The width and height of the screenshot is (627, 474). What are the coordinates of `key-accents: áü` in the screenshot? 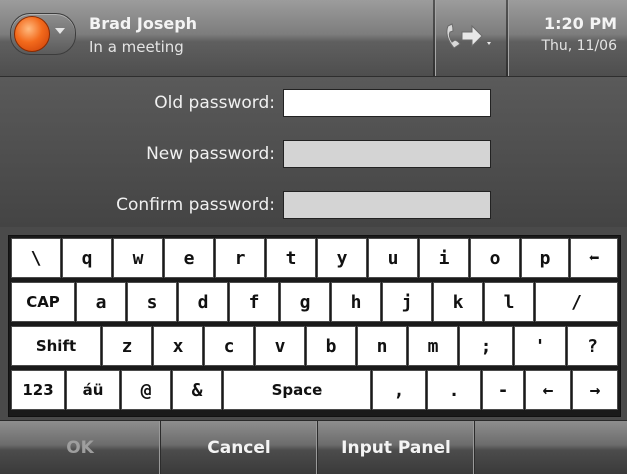 It's located at (93, 390).